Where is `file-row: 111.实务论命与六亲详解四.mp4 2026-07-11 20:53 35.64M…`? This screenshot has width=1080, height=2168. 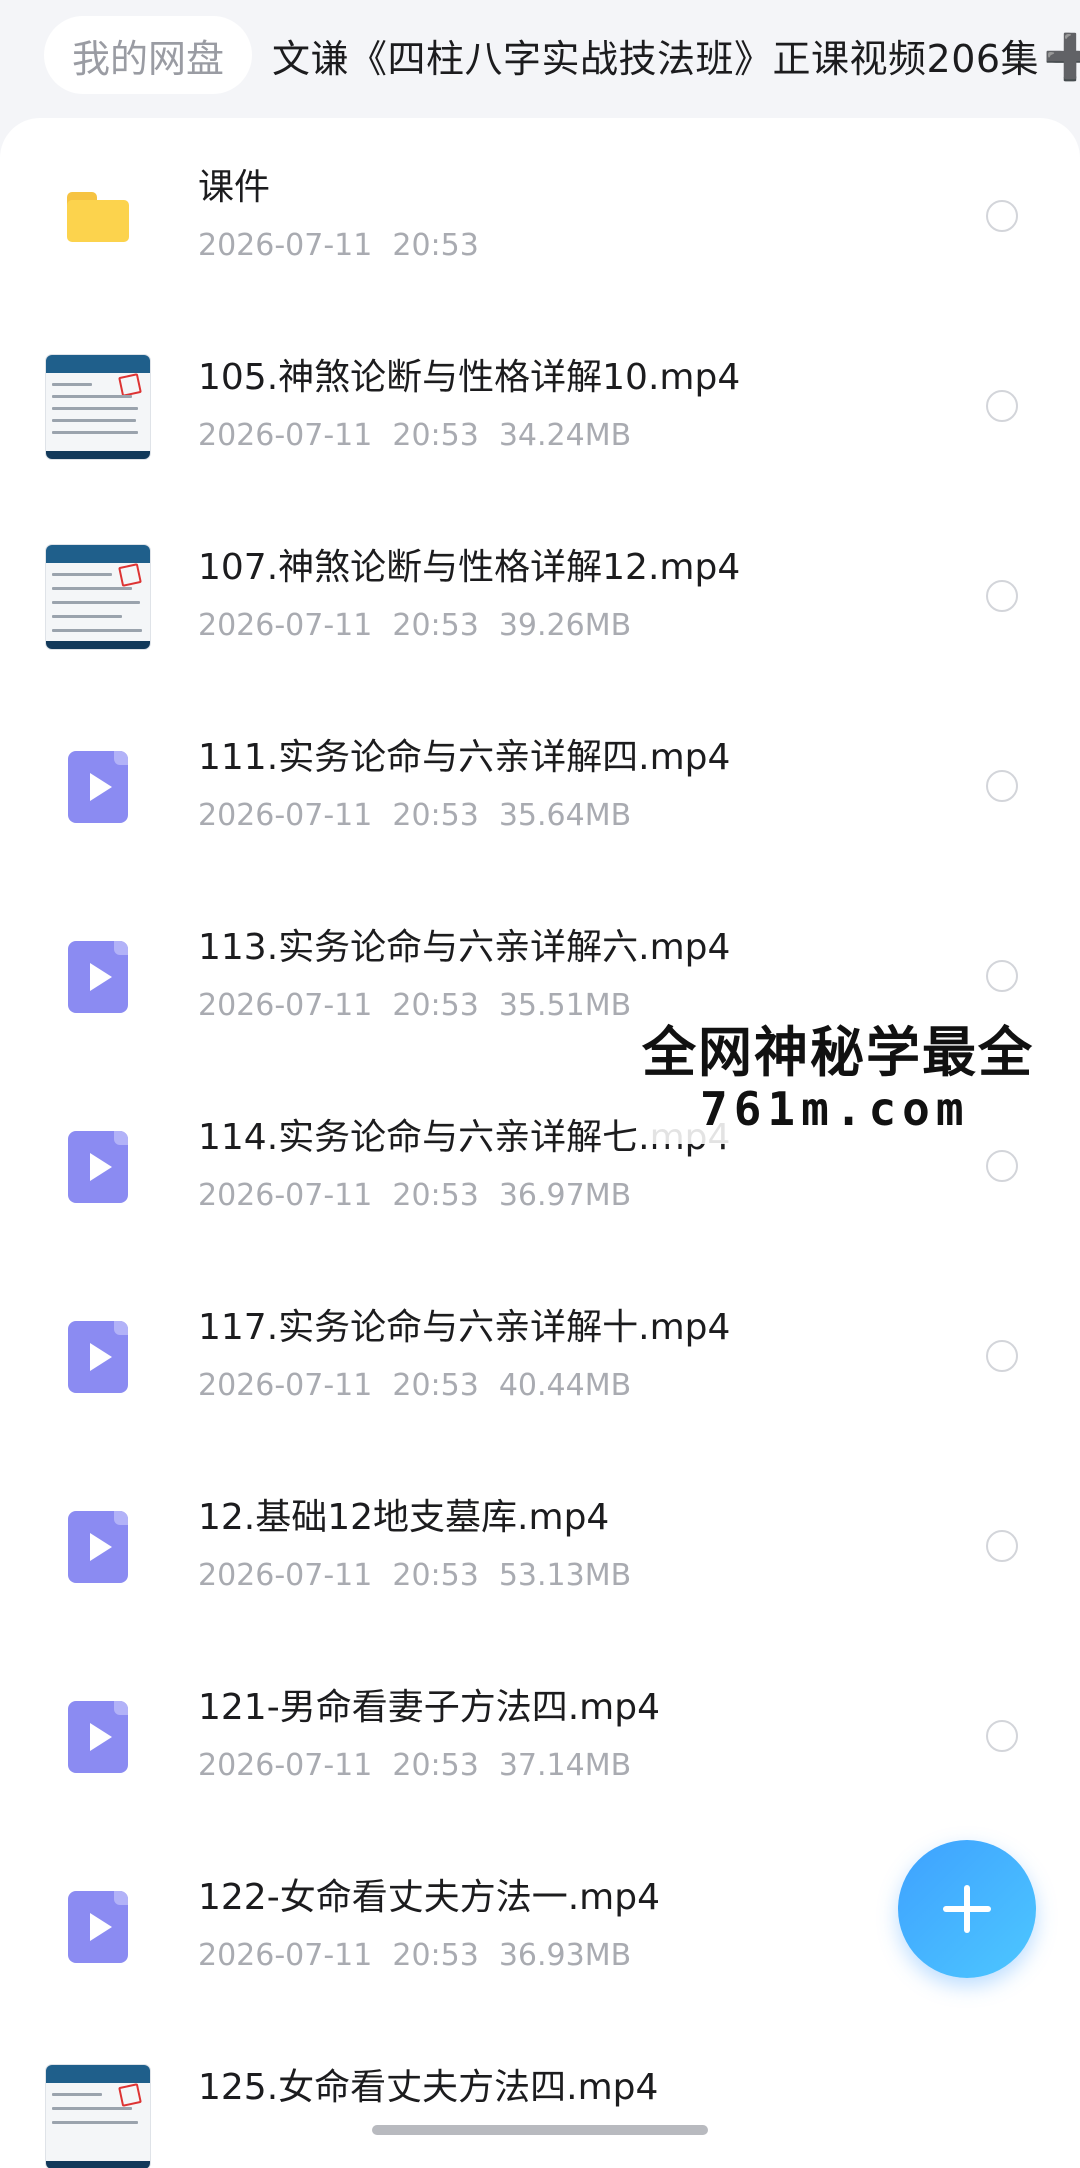 file-row: 111.实务论命与六亲详解四.mp4 2026-07-11 20:53 35.64M… is located at coordinates (540, 783).